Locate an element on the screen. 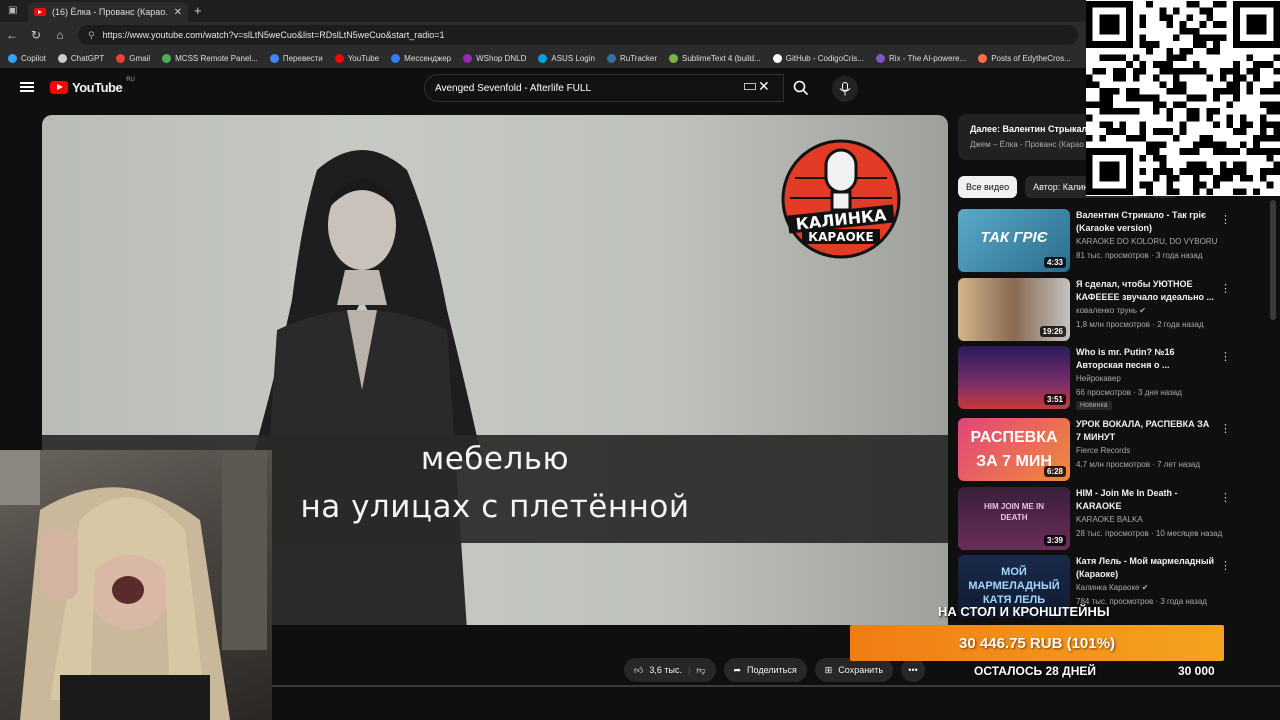 The height and width of the screenshot is (720, 1280). video-thumbnail: HIM JOIN ME IN DEATH 3:39 is located at coordinates (1014, 518).